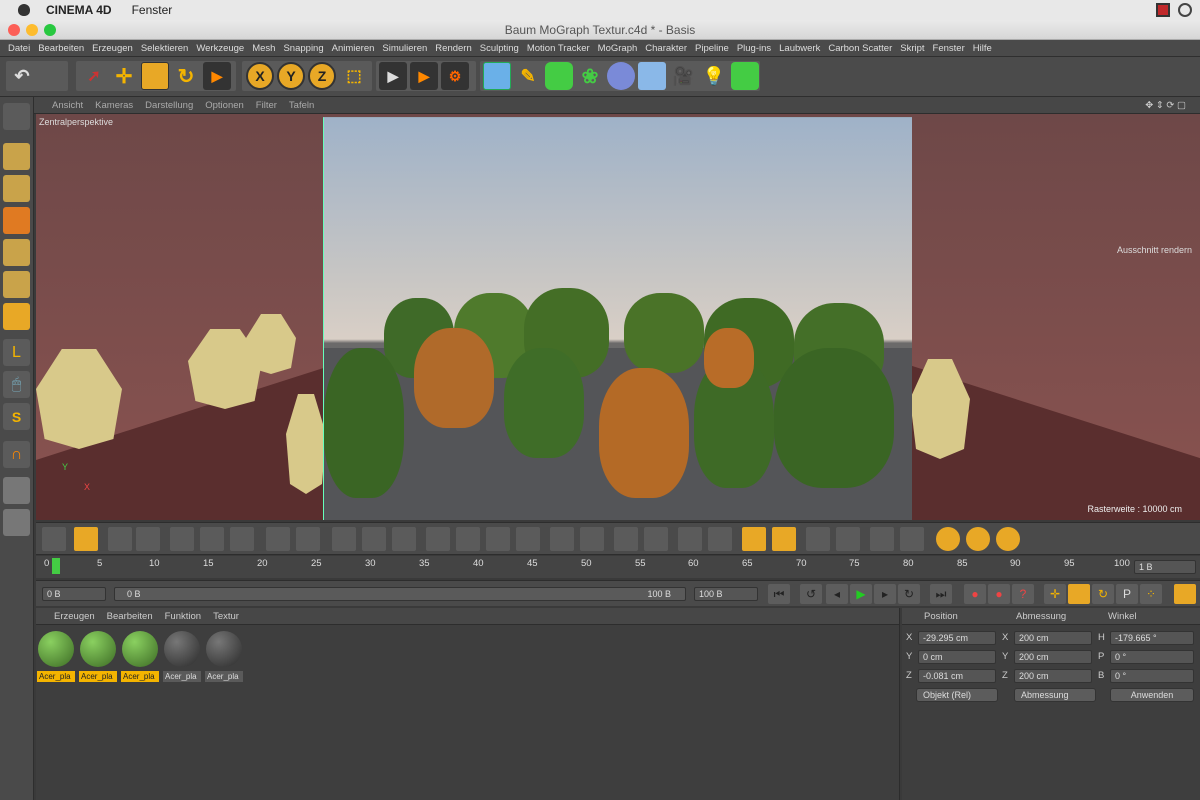  I want to click on min-time-field: 0 B, so click(74, 594).